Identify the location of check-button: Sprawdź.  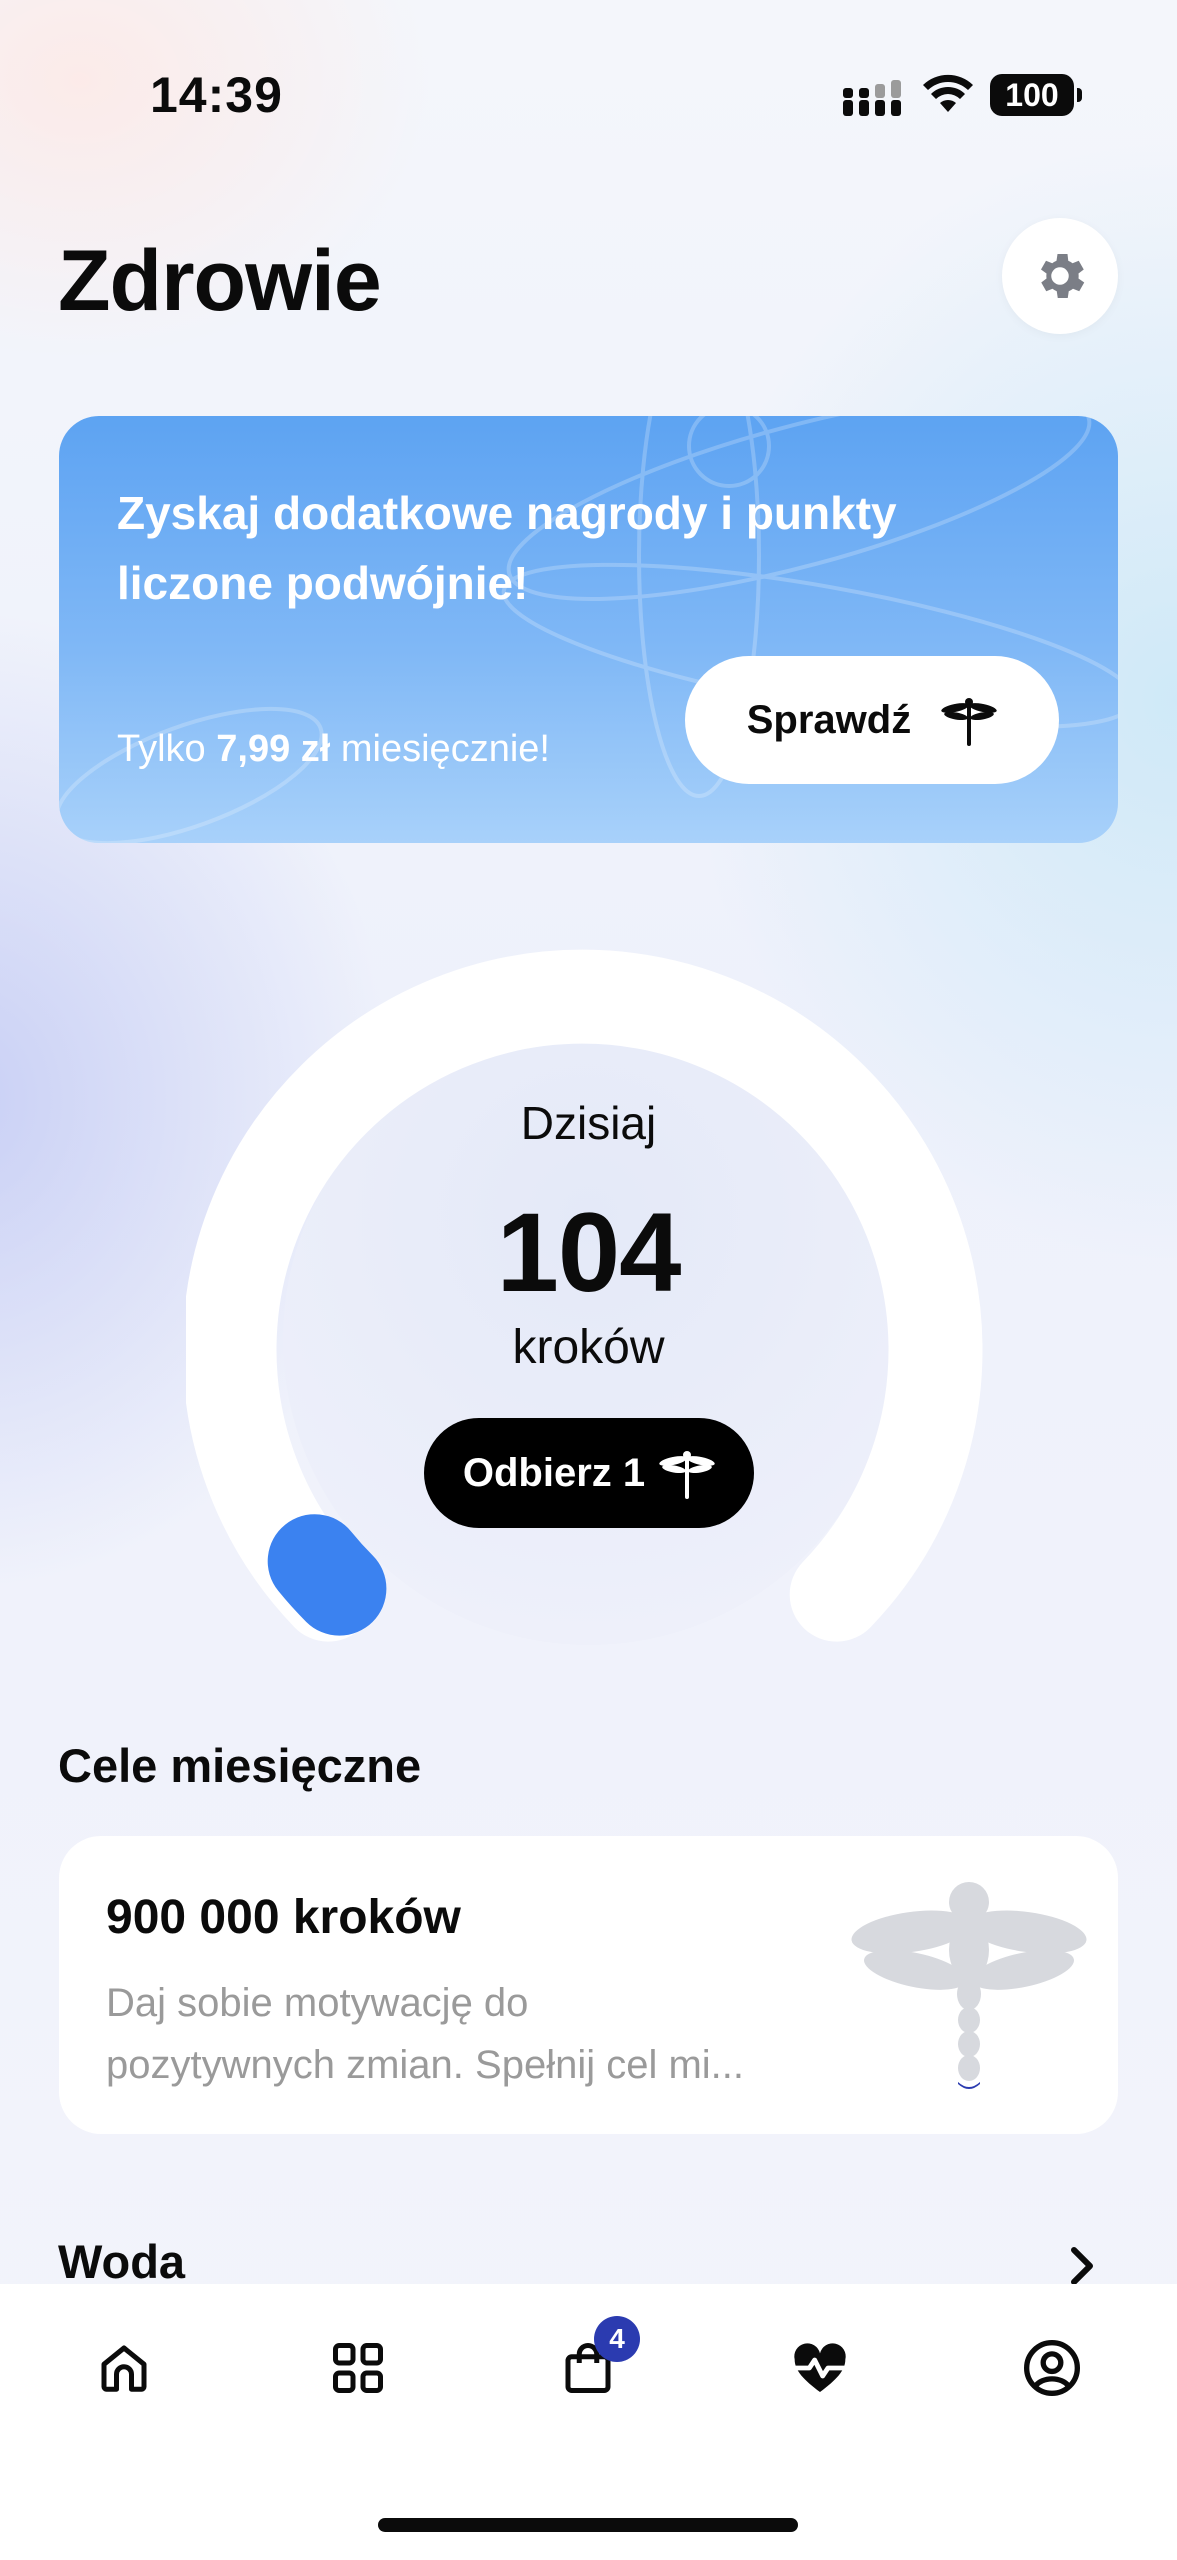
(872, 720).